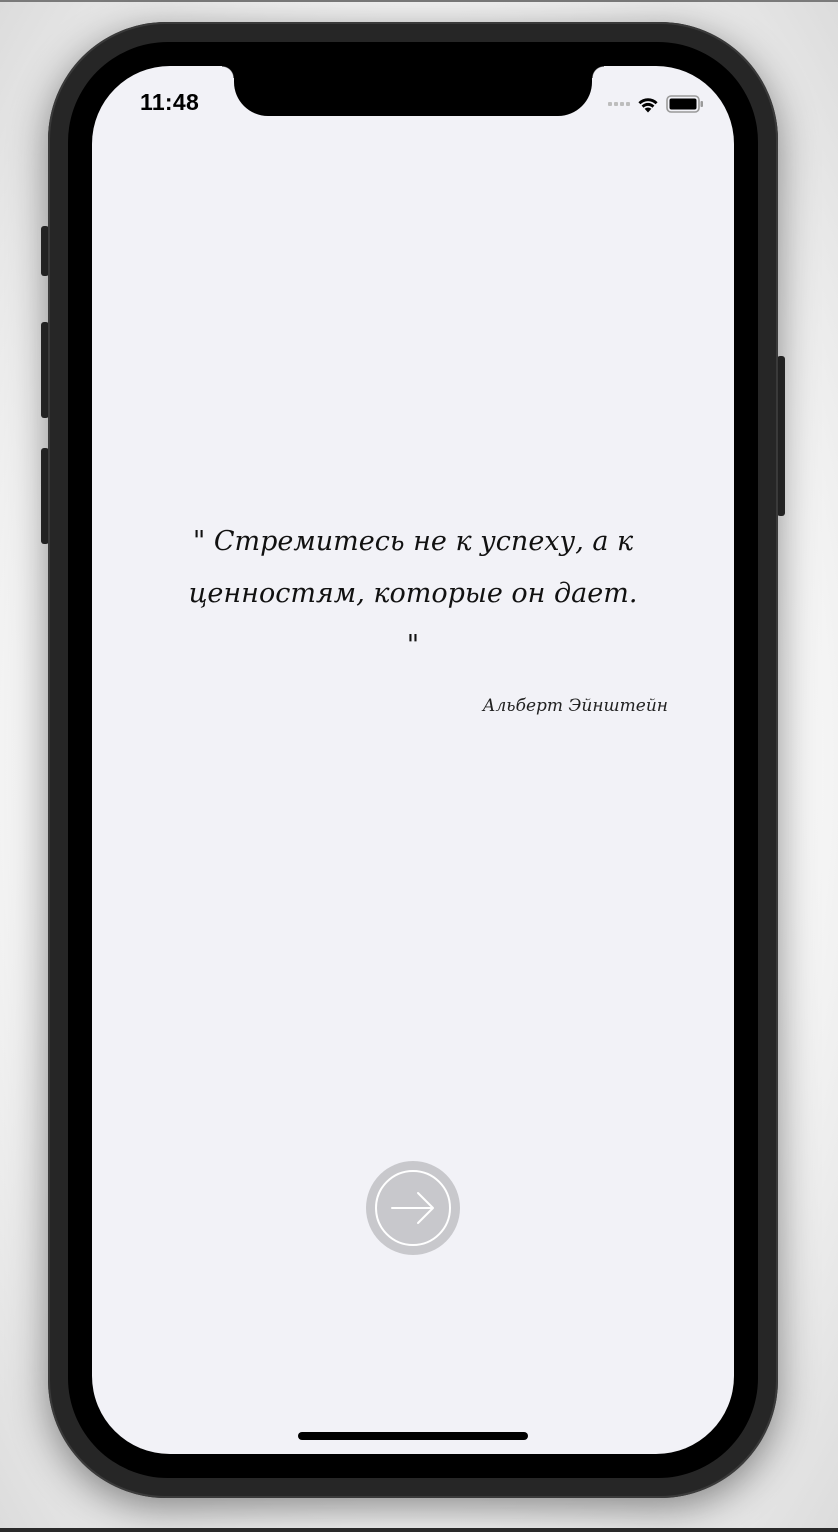 This screenshot has height=1532, width=838. I want to click on quote-author: Альберт Эйнштейн, so click(575, 706).